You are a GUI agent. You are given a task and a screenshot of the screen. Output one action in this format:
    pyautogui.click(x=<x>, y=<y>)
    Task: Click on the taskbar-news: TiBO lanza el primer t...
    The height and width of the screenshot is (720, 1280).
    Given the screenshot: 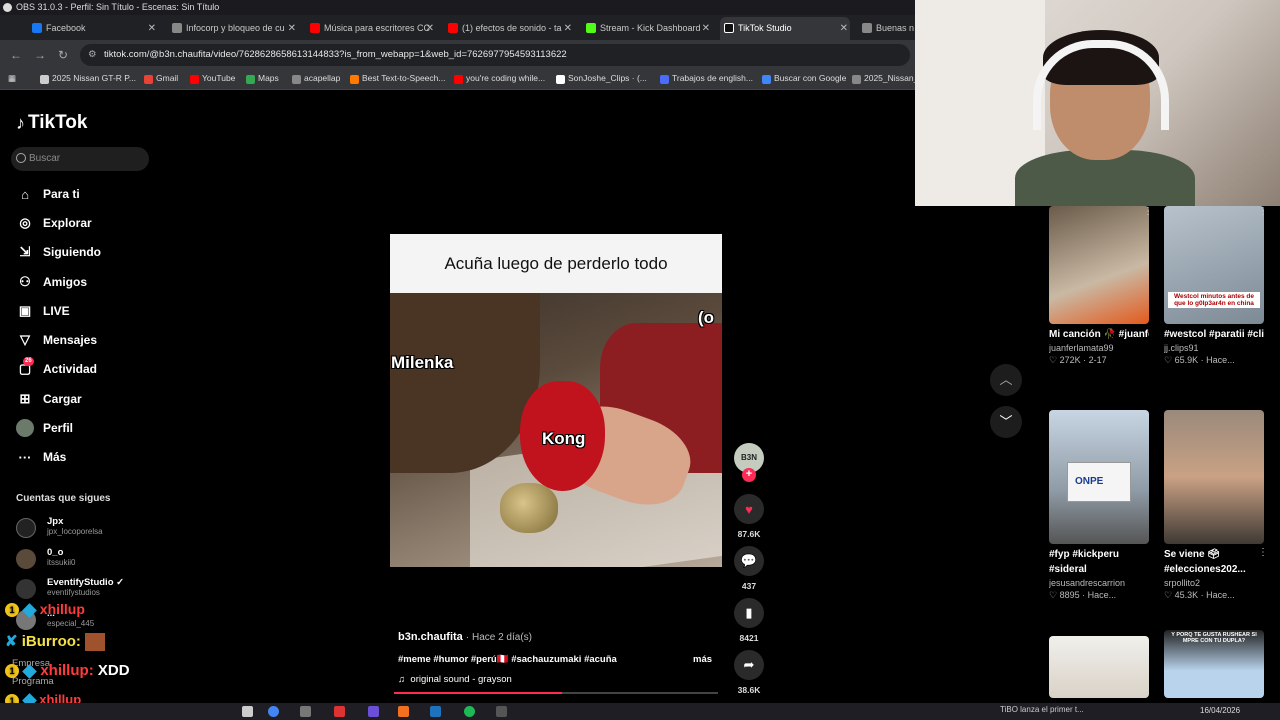 What is the action you would take?
    pyautogui.click(x=1042, y=709)
    